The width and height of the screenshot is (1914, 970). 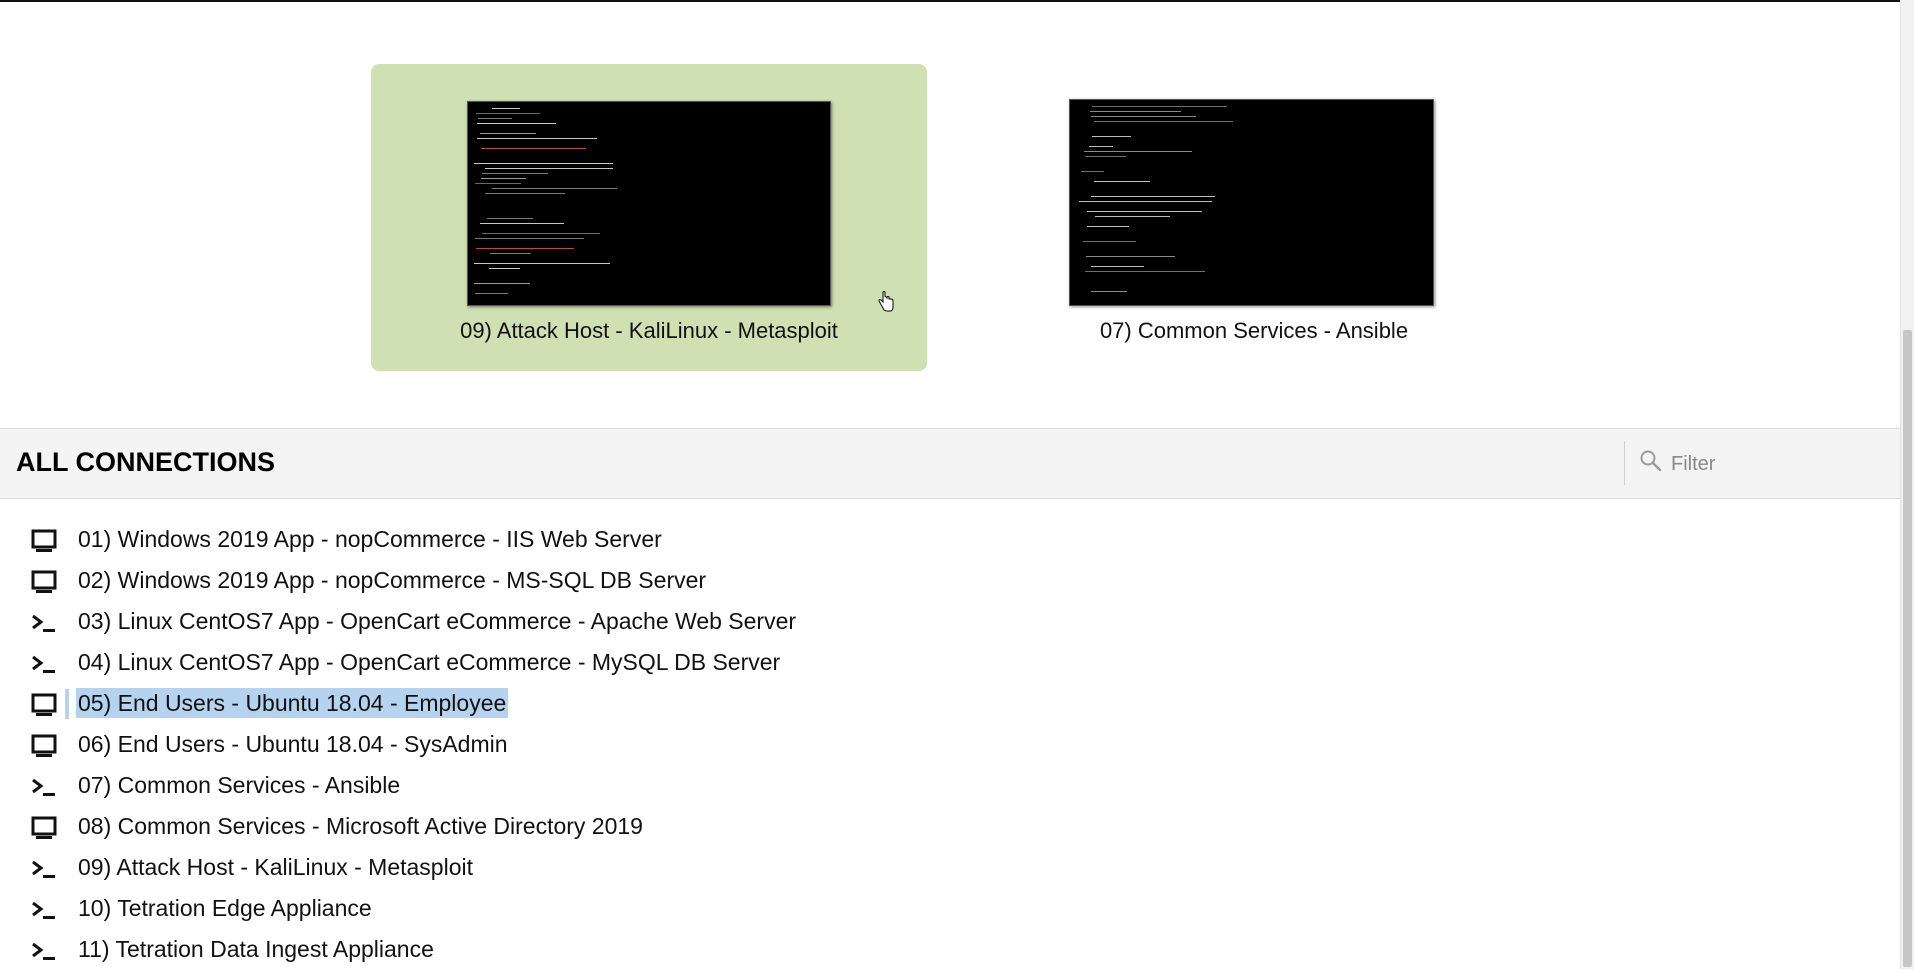 What do you see at coordinates (146, 462) in the screenshot?
I see `section-title: ALL CONNECTIONS` at bounding box center [146, 462].